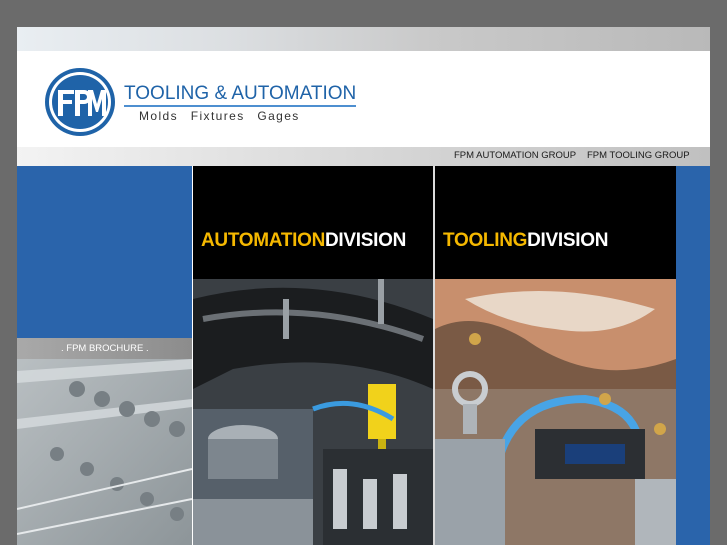 The image size is (727, 545). I want to click on automation-division-title: AUTOMATIONDIVISION, so click(303, 241).